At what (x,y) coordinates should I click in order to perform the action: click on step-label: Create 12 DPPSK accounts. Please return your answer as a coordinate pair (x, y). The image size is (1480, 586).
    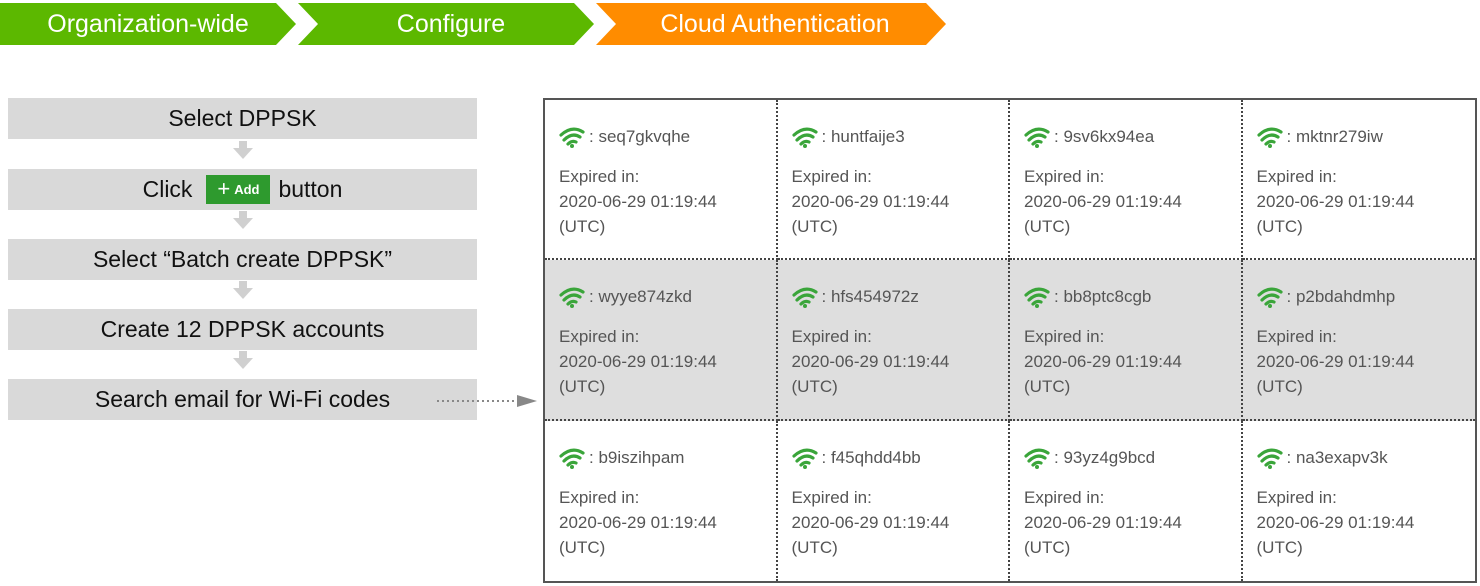
    Looking at the image, I should click on (242, 329).